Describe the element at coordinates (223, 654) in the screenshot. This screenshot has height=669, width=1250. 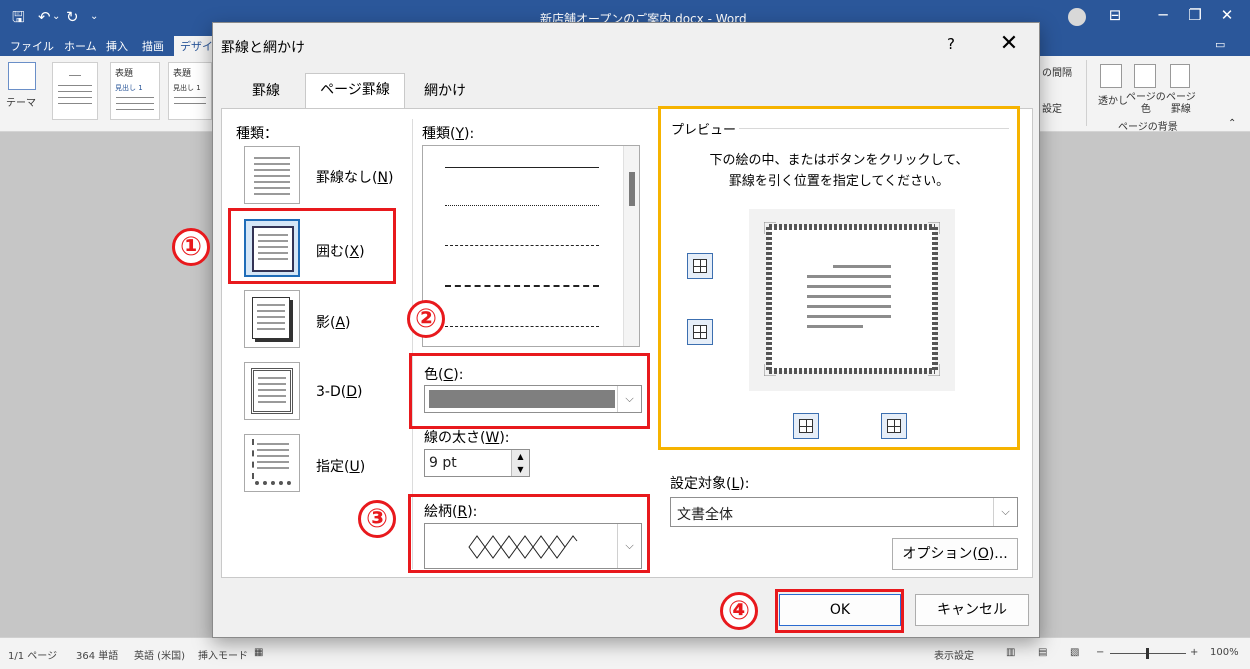
I see `insert-mode: 挿入モード` at that location.